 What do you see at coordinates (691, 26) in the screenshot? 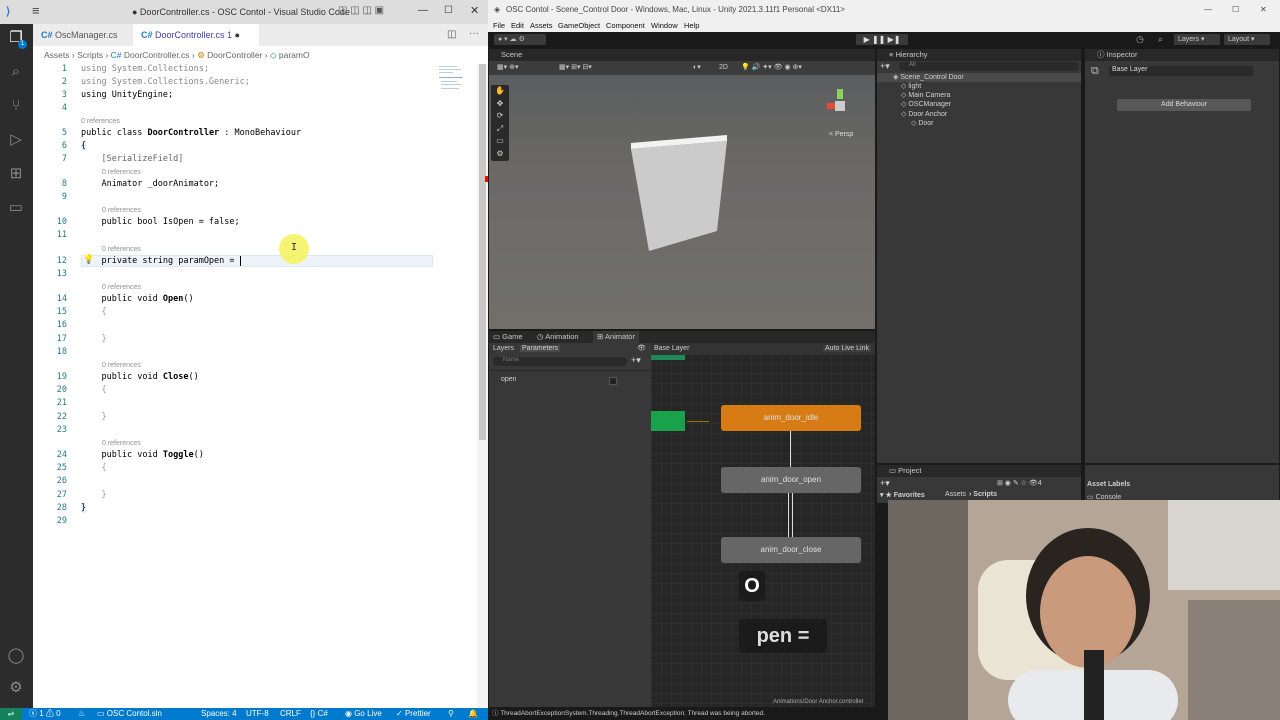
I see `menu-help: Help` at bounding box center [691, 26].